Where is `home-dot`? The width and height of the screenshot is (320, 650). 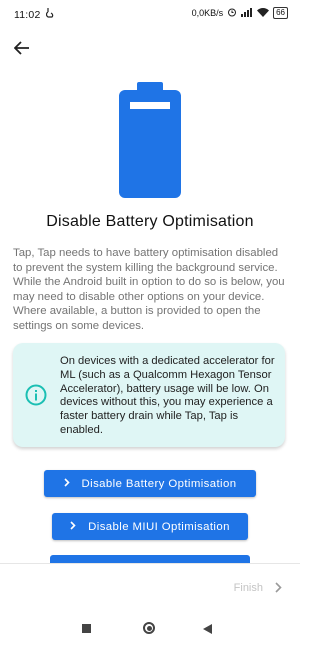
home-dot is located at coordinates (149, 628).